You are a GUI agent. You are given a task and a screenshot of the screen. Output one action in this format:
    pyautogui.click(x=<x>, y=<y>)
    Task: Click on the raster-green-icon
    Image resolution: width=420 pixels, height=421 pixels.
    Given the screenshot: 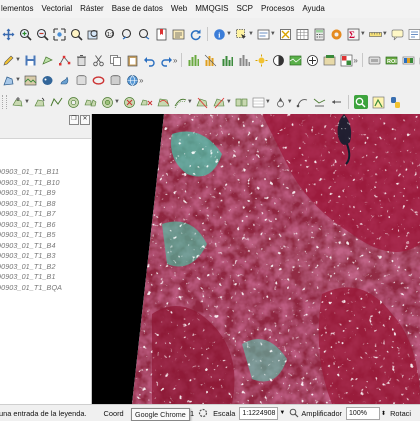 What is the action you would take?
    pyautogui.click(x=295, y=60)
    